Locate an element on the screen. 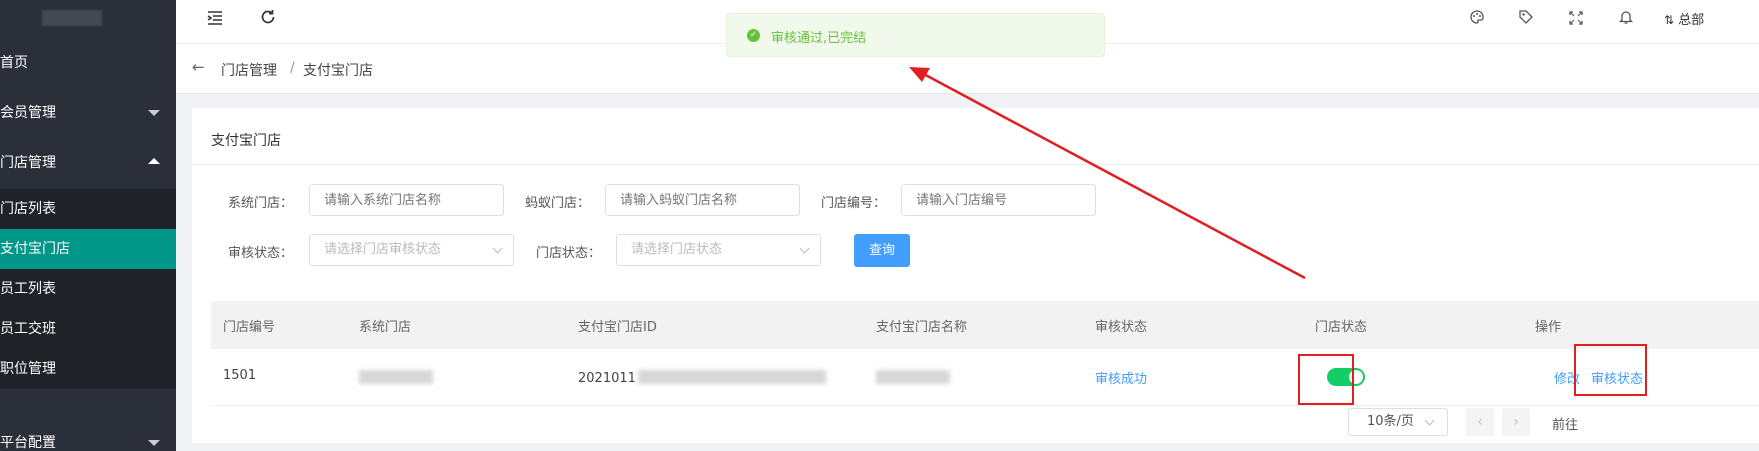 This screenshot has height=451, width=1759. annotation-arrow is located at coordinates (1107, 173).